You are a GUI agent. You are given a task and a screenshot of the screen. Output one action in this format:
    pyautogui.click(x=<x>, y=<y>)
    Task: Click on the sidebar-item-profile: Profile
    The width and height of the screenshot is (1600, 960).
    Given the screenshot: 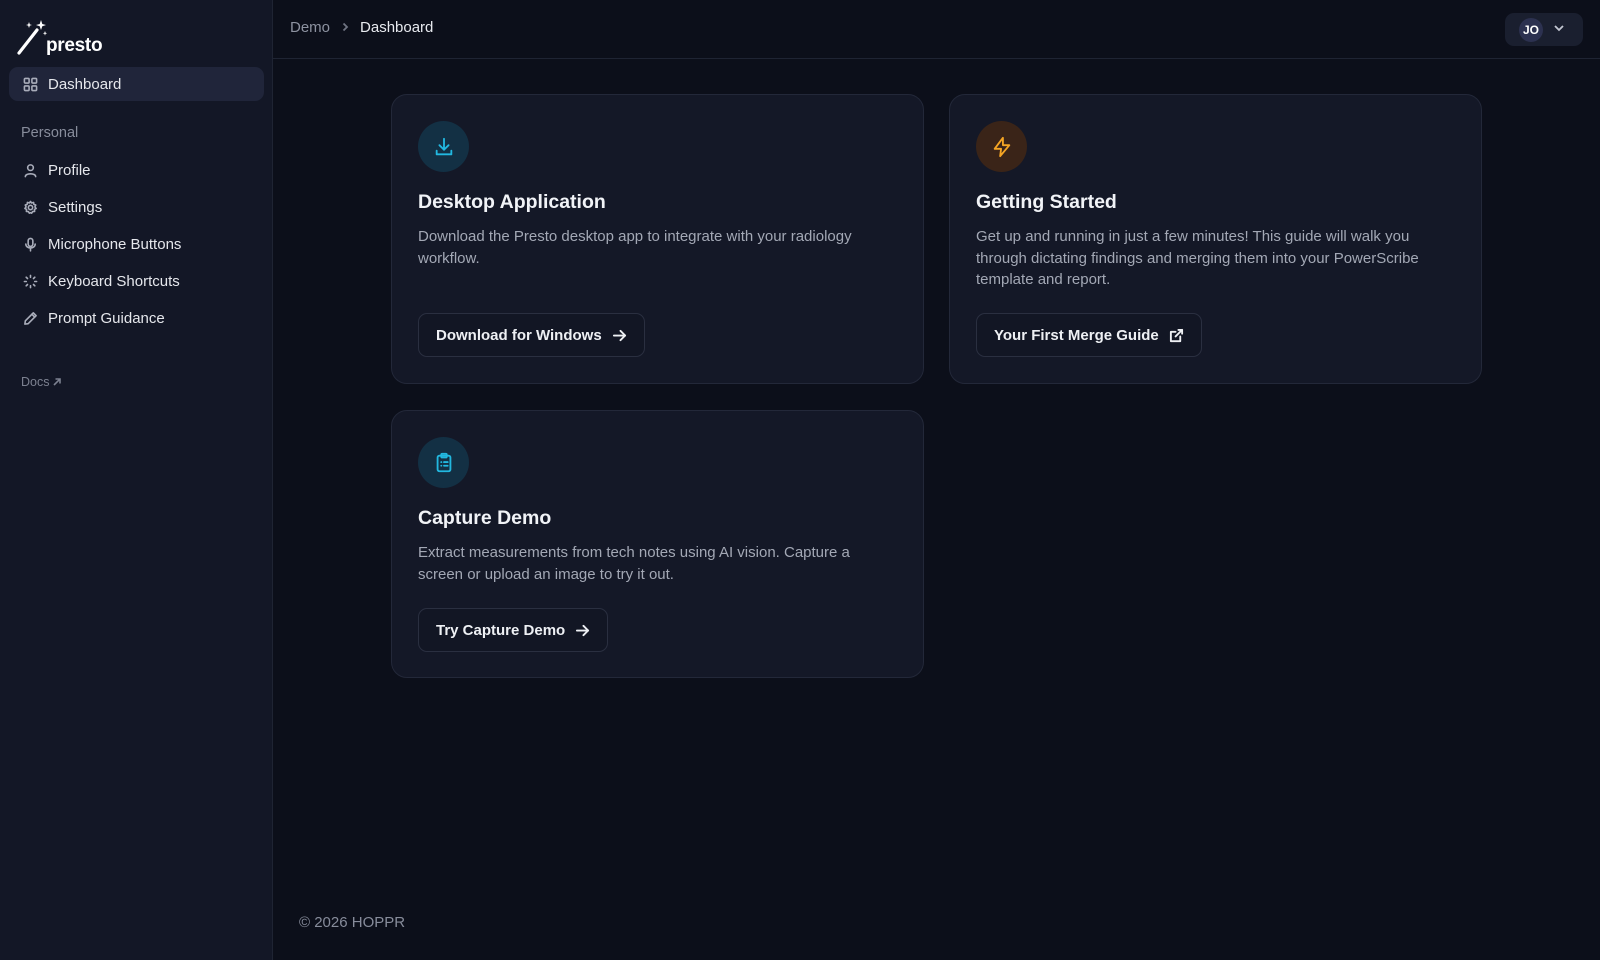 What is the action you would take?
    pyautogui.click(x=136, y=170)
    